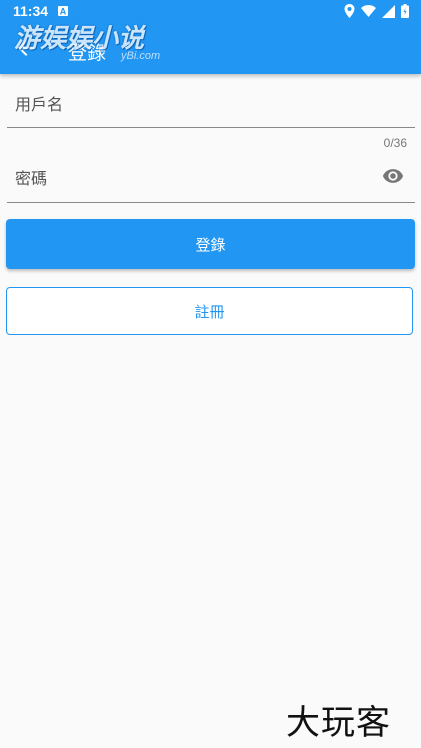  I want to click on svg-text: A, so click(63, 12).